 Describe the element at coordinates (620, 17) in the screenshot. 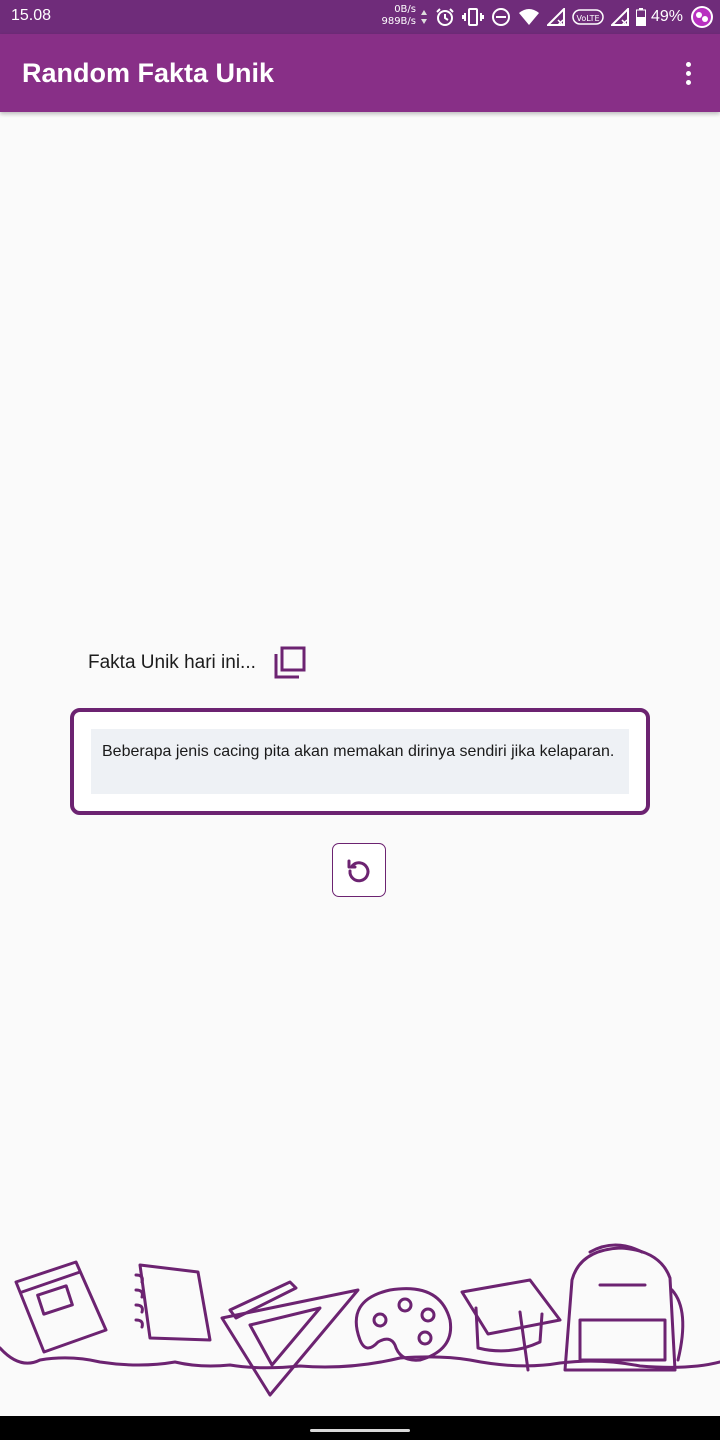

I see `signal-no-service-icon` at that location.